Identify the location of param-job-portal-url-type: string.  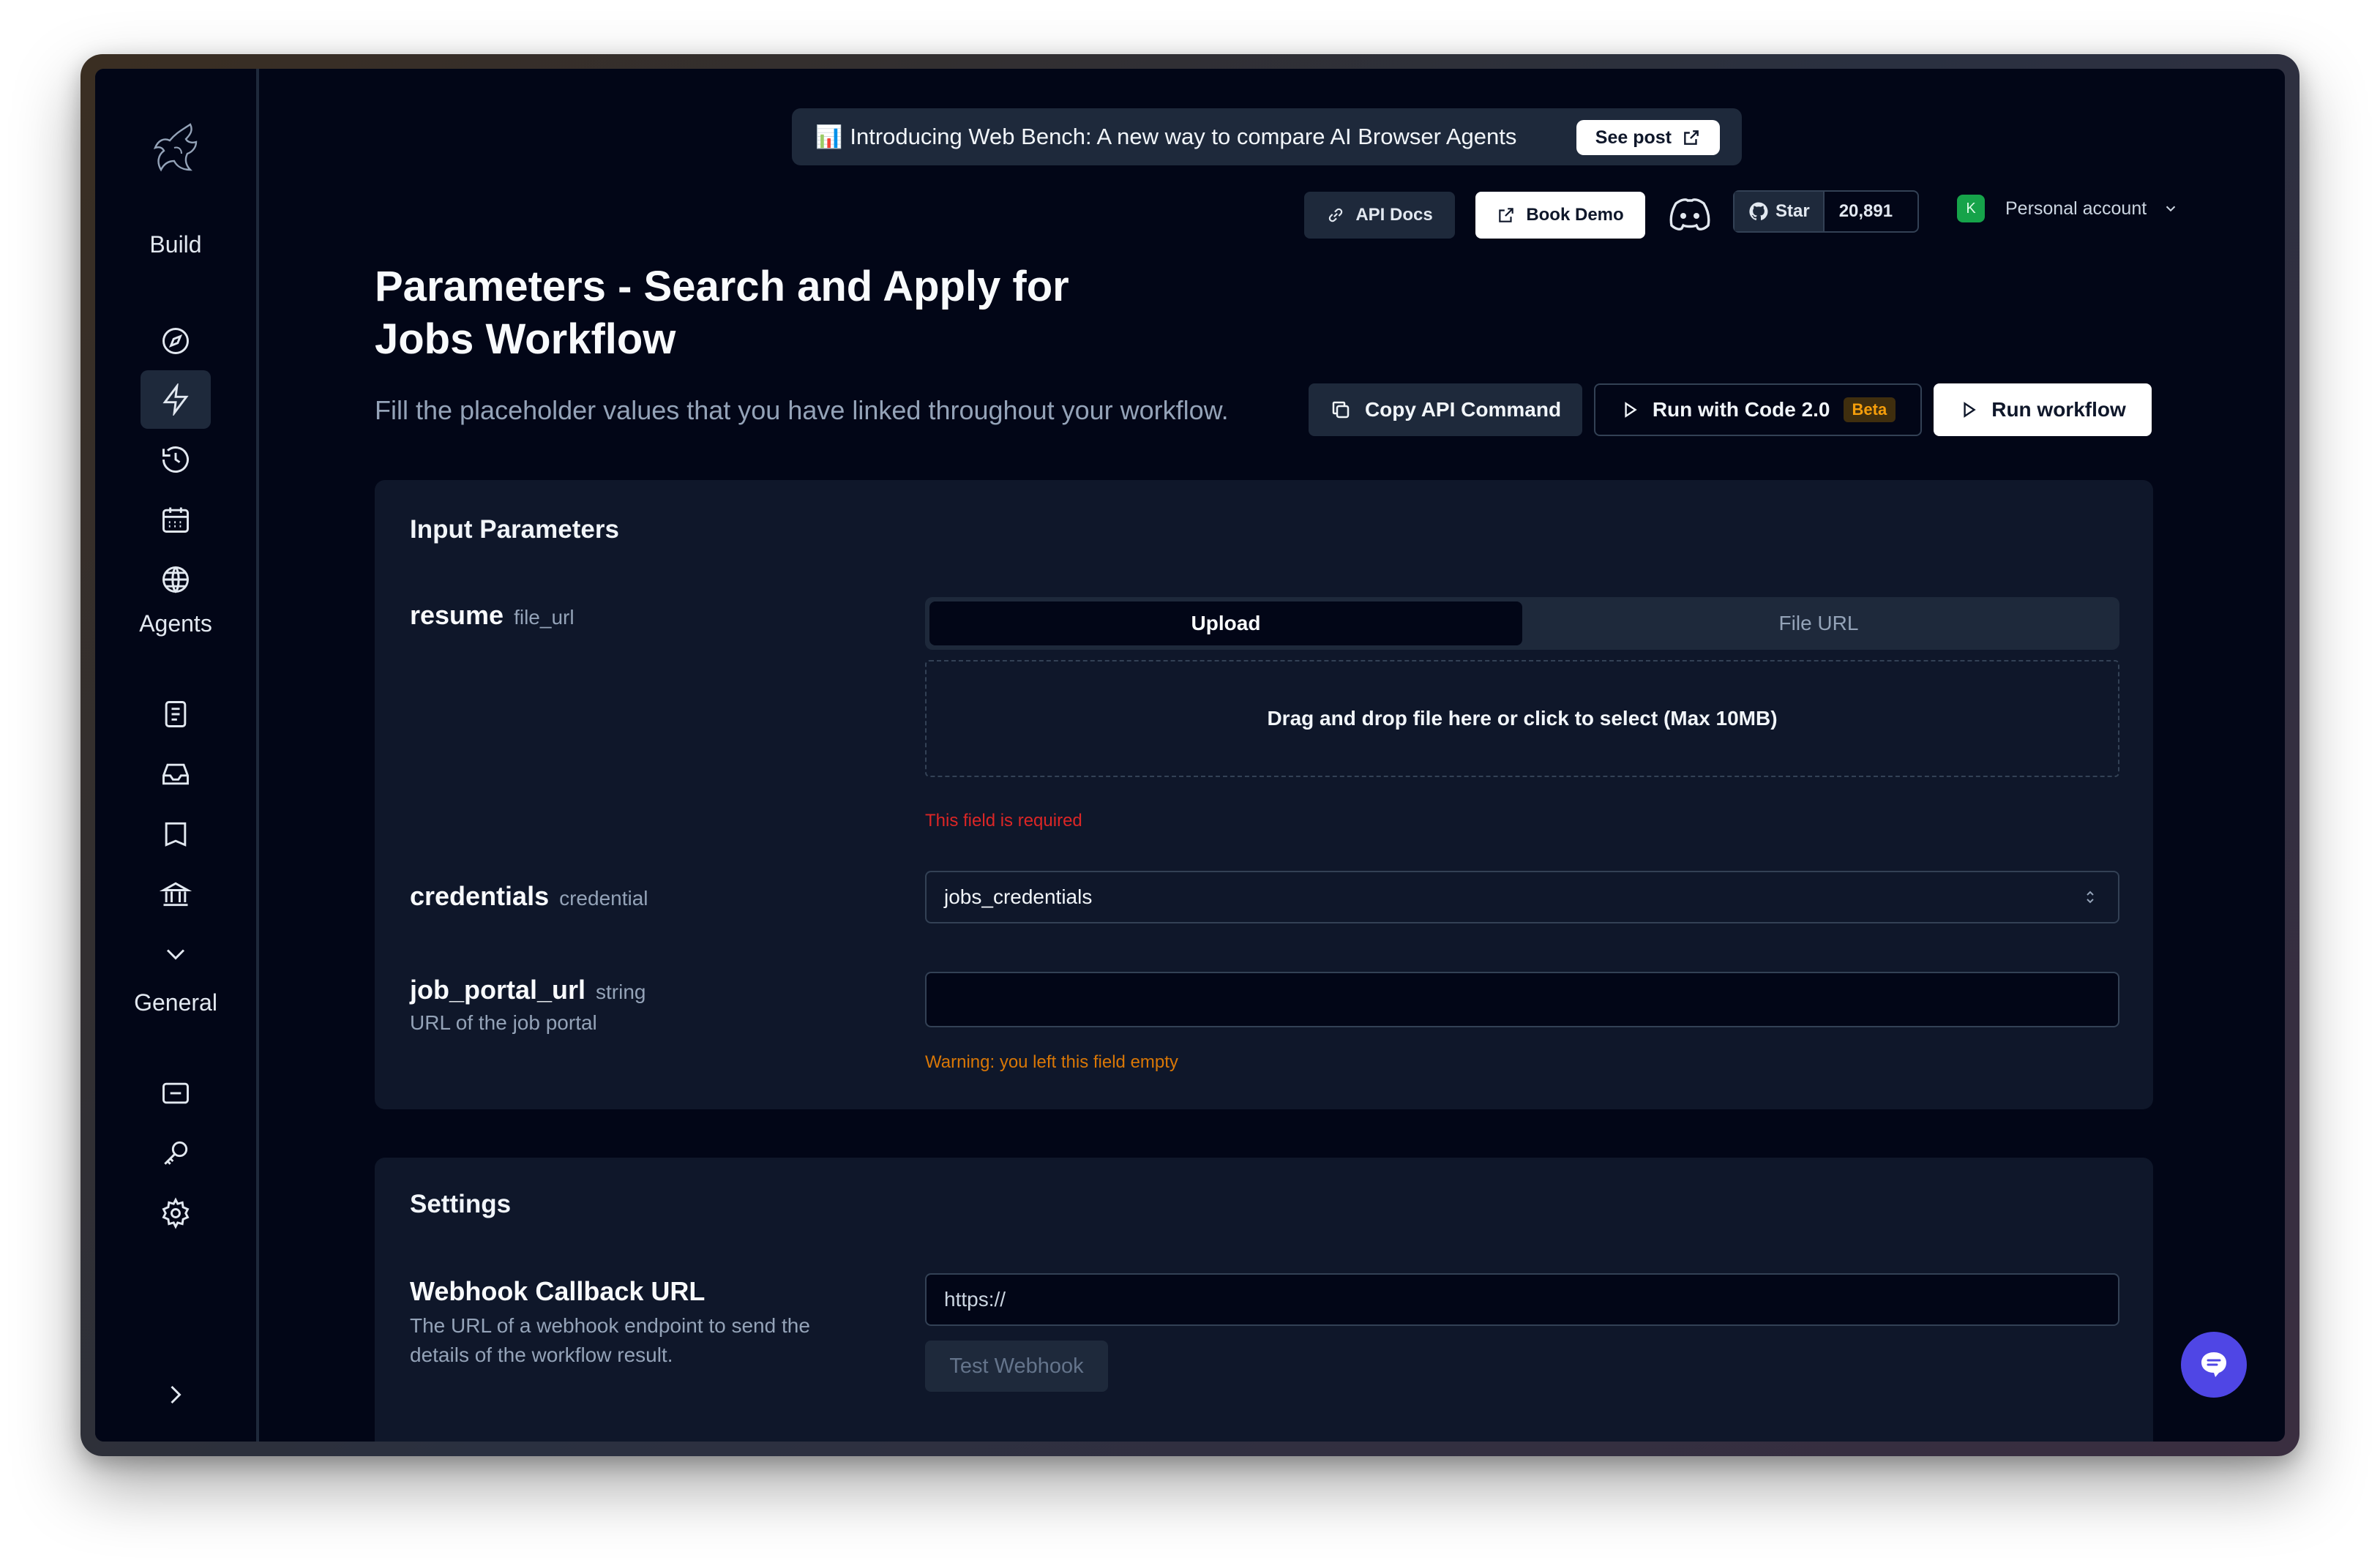
(621, 992).